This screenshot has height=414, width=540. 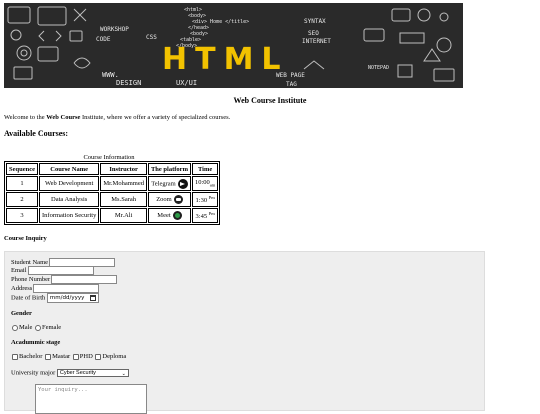 What do you see at coordinates (30, 262) in the screenshot?
I see `student-name-label: Student Name` at bounding box center [30, 262].